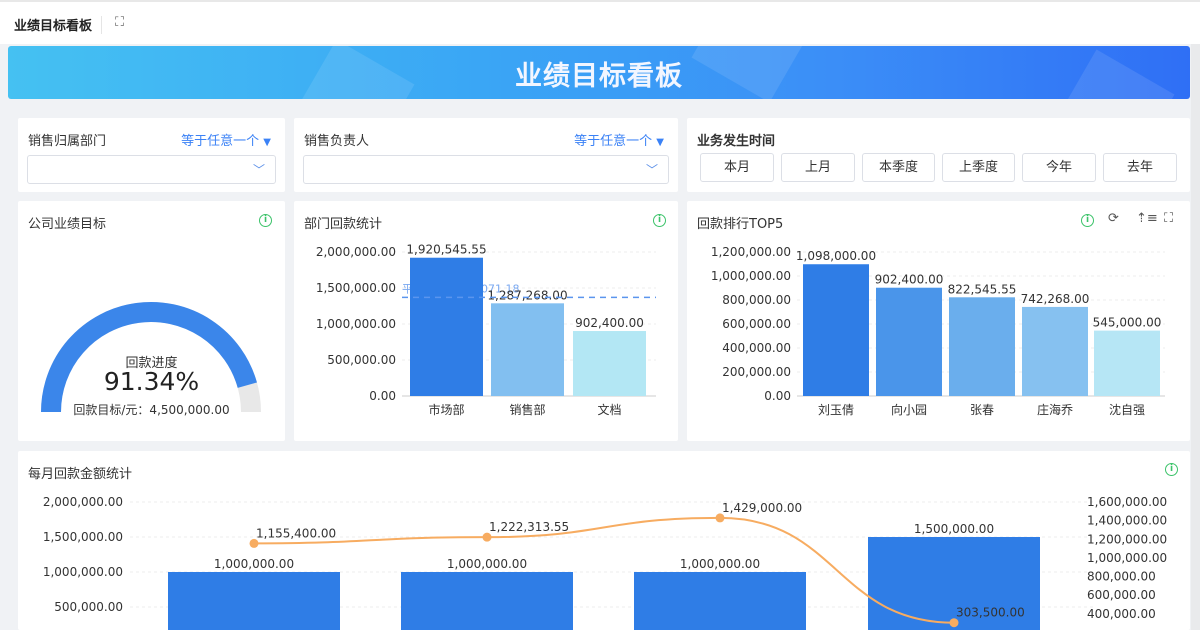 The width and height of the screenshot is (1200, 630). What do you see at coordinates (1195, 337) in the screenshot?
I see `scrollbar` at bounding box center [1195, 337].